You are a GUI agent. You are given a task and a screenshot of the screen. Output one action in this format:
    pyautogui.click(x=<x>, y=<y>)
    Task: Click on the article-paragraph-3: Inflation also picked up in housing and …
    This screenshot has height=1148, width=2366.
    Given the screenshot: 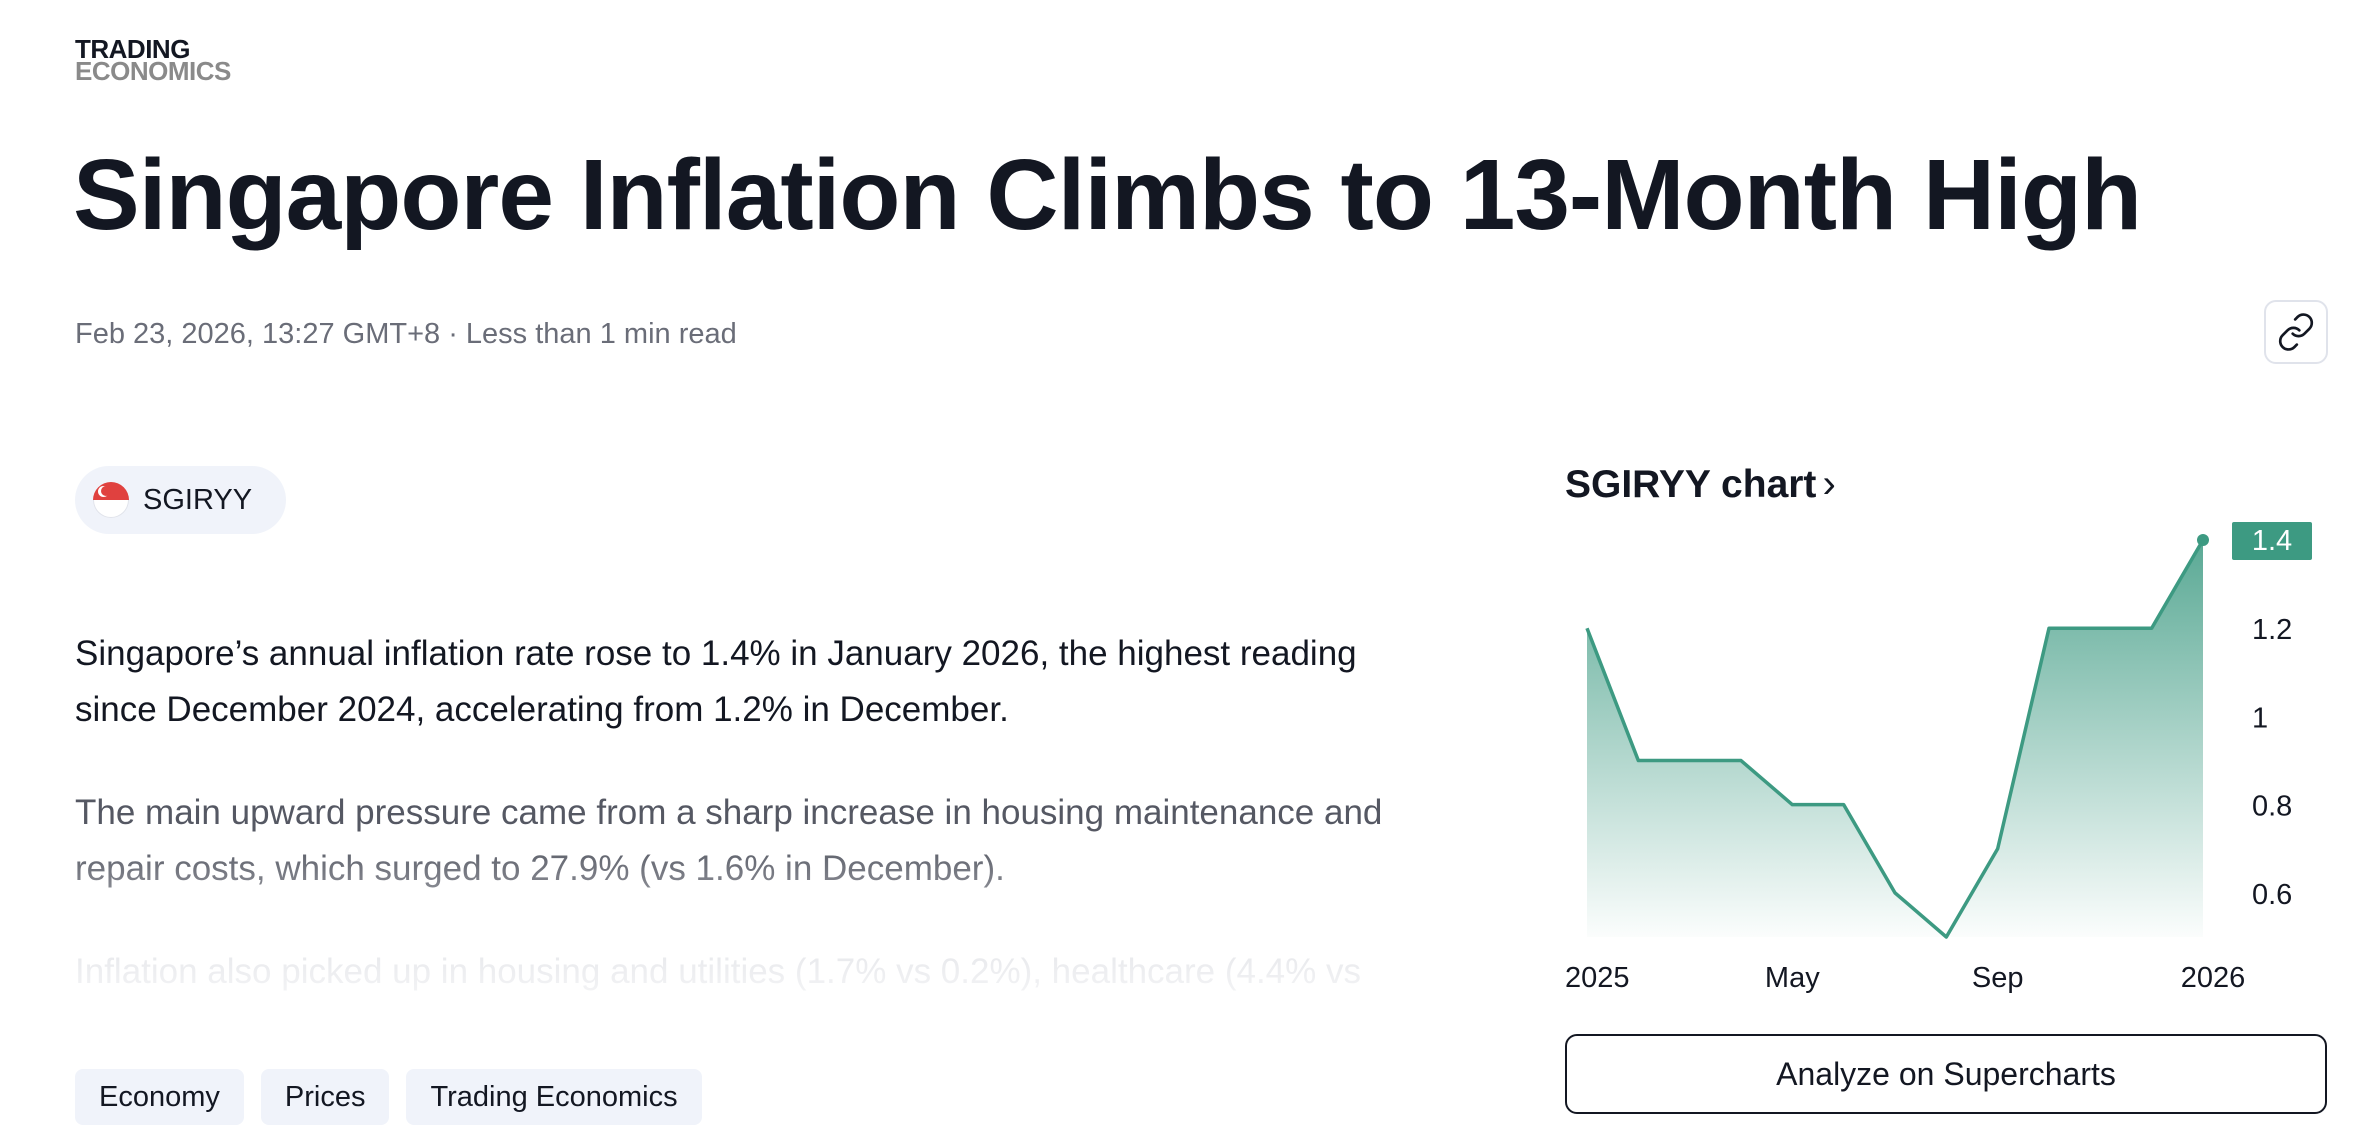 What is the action you would take?
    pyautogui.click(x=718, y=971)
    